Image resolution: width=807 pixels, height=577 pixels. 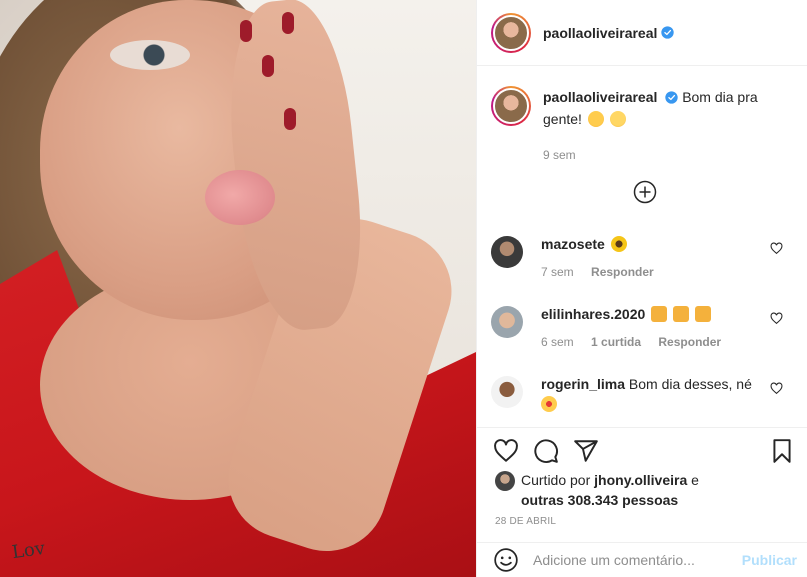 What do you see at coordinates (600, 33) in the screenshot?
I see `author-username: paollaoliveirareal` at bounding box center [600, 33].